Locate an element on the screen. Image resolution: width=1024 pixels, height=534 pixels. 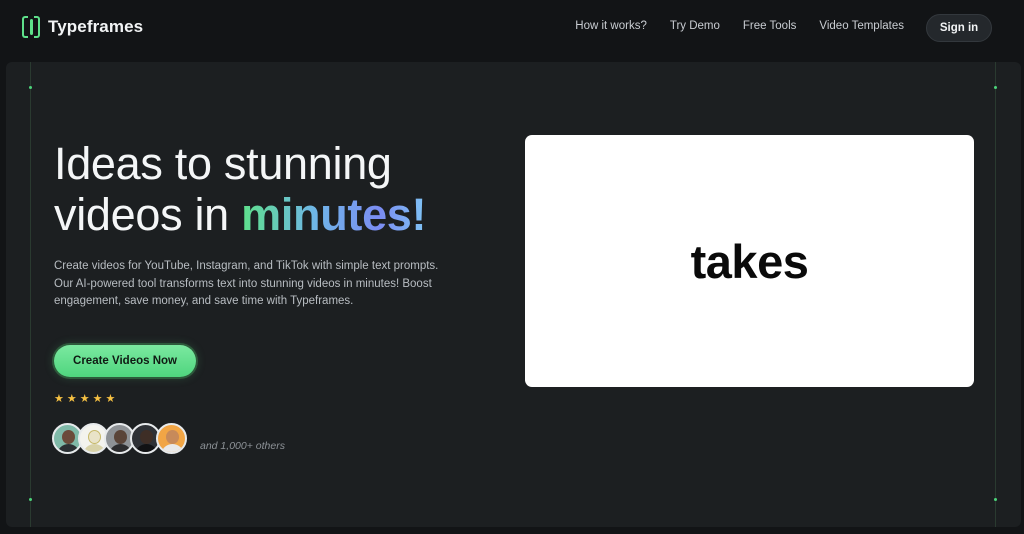
headline-highlight: minutes! is located at coordinates (334, 214).